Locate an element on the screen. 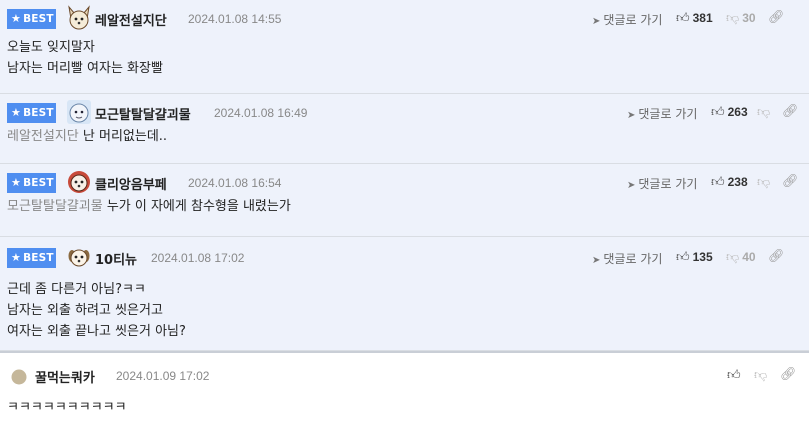  comment-date: 2024.01.08 17:02 is located at coordinates (198, 258).